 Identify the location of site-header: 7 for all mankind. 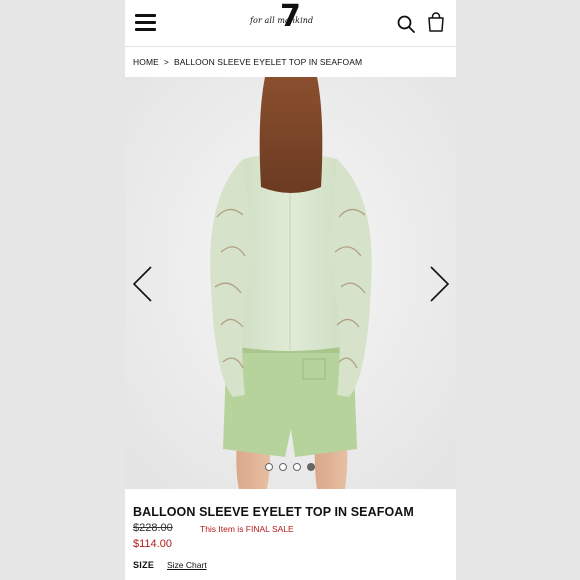
(290, 23).